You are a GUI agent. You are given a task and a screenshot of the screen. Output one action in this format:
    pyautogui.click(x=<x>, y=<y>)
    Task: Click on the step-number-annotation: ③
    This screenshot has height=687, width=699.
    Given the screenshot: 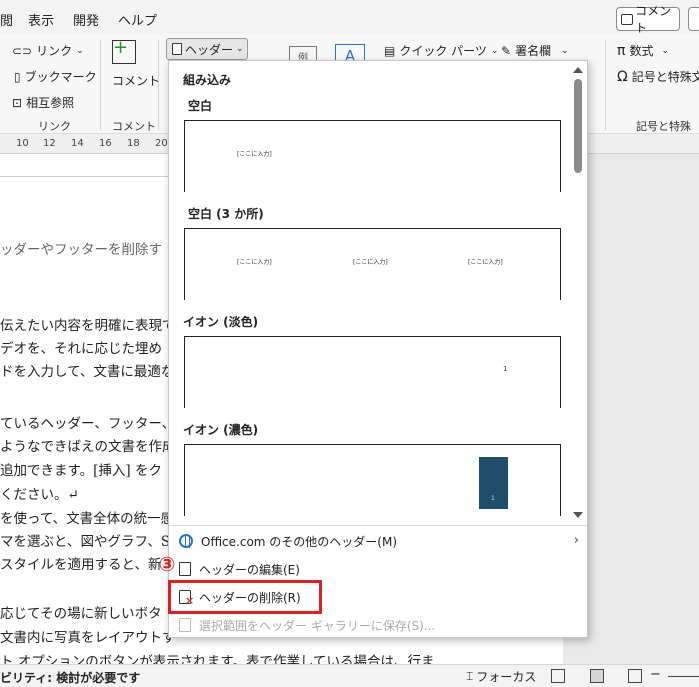 What is the action you would take?
    pyautogui.click(x=167, y=564)
    